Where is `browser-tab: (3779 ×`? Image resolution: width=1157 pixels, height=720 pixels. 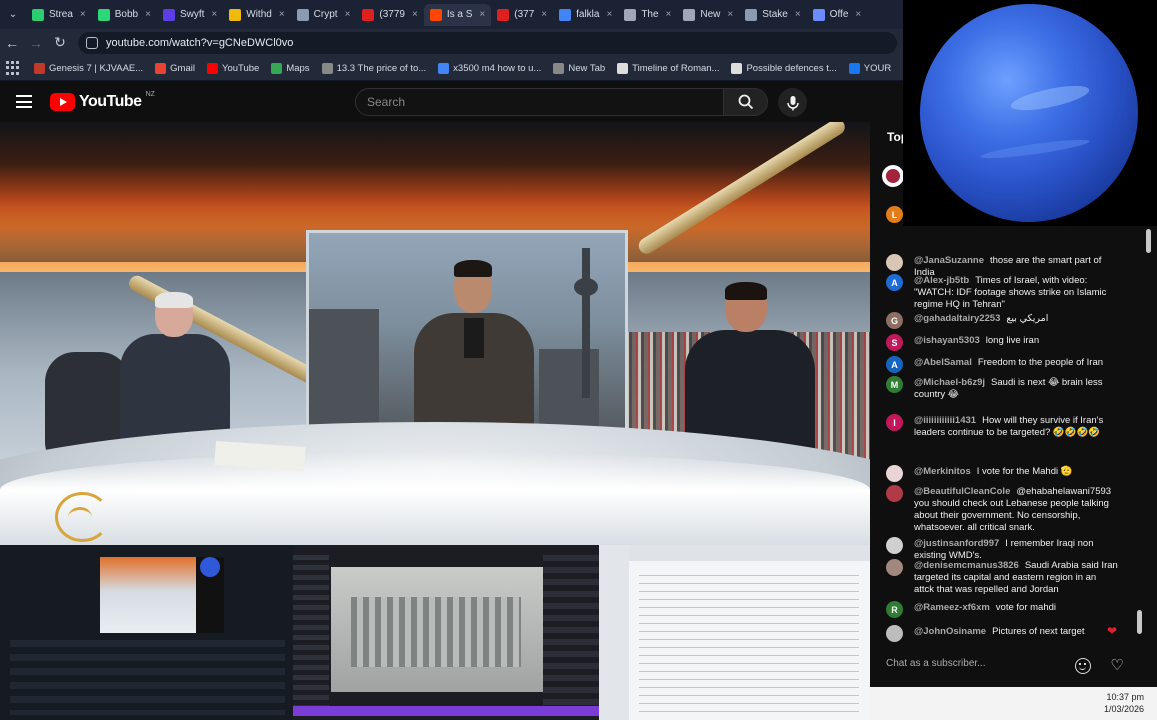
browser-tab: (3779 × is located at coordinates (389, 15).